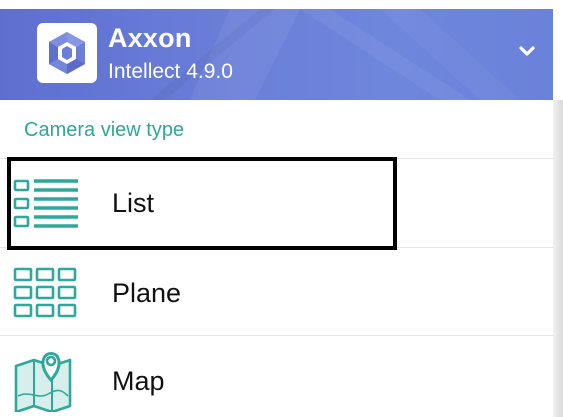  Describe the element at coordinates (45, 292) in the screenshot. I see `grid-view-icon` at that location.